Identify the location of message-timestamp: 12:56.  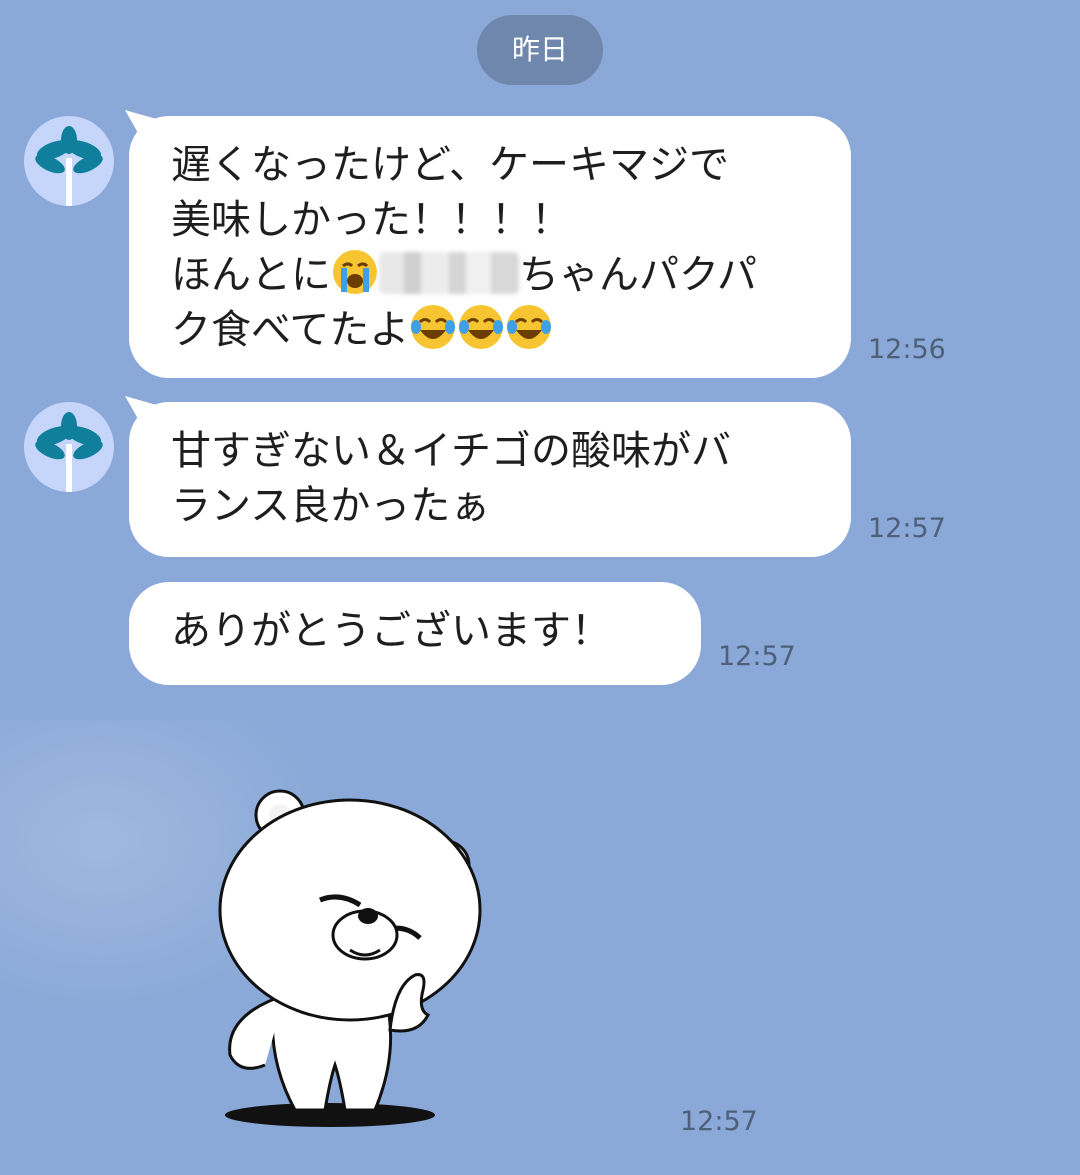
(907, 349).